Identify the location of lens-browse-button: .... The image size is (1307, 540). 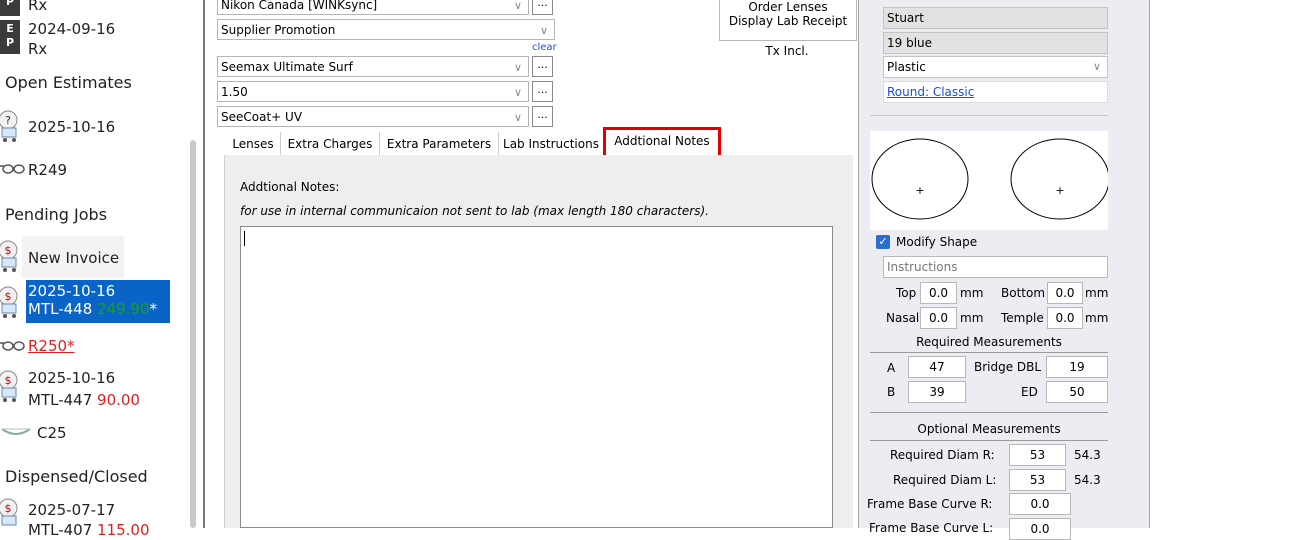
(542, 66).